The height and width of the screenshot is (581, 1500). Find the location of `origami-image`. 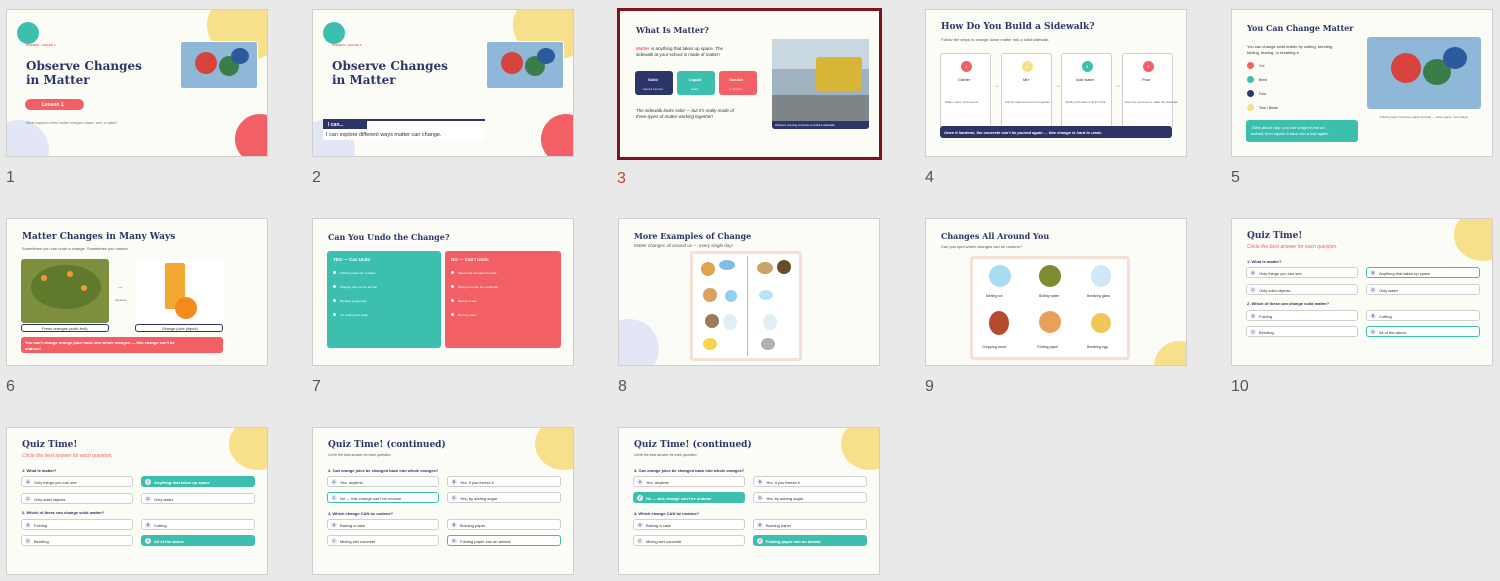

origami-image is located at coordinates (525, 65).